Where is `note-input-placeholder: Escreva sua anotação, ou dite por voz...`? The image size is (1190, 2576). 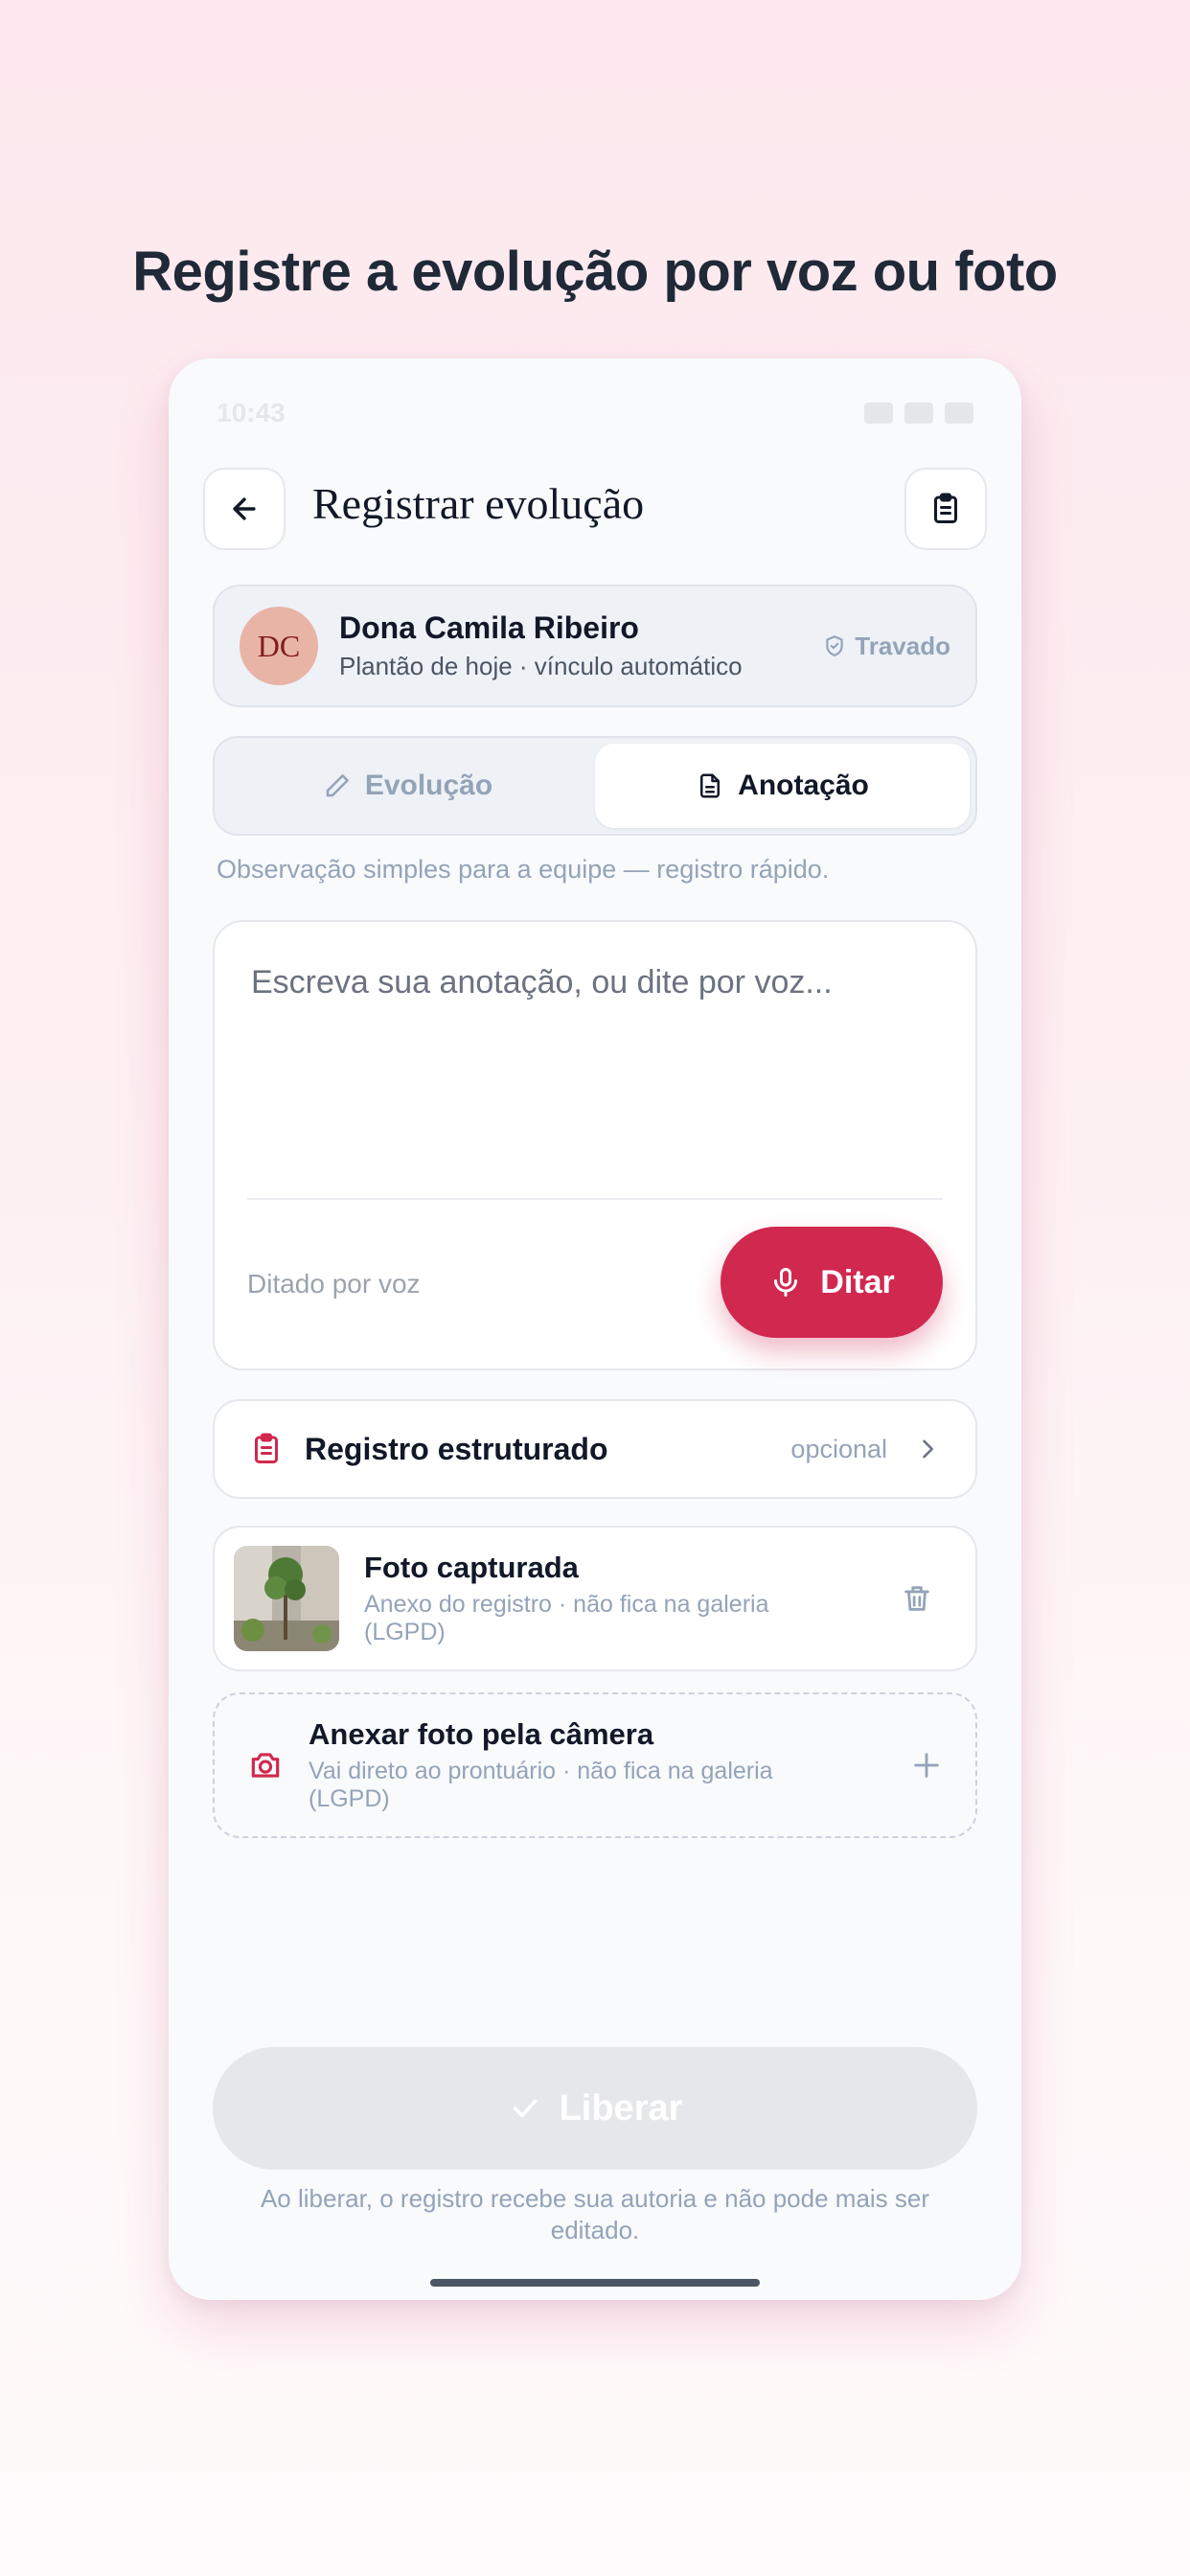 note-input-placeholder: Escreva sua anotação, ou dite por voz... is located at coordinates (542, 982).